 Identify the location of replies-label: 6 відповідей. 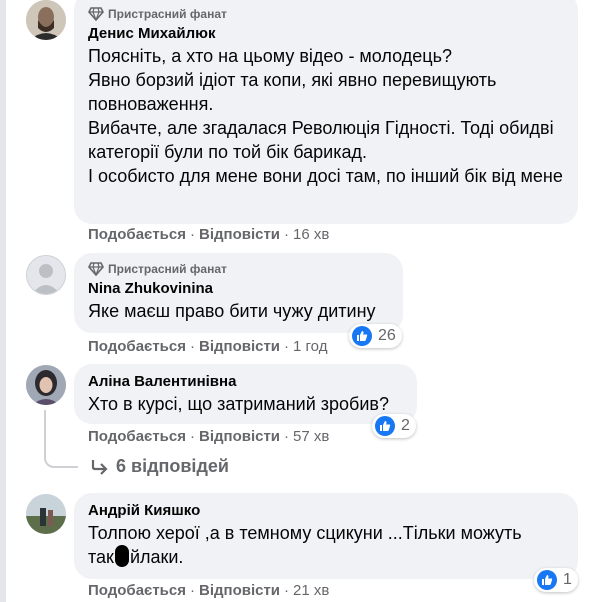
(172, 466).